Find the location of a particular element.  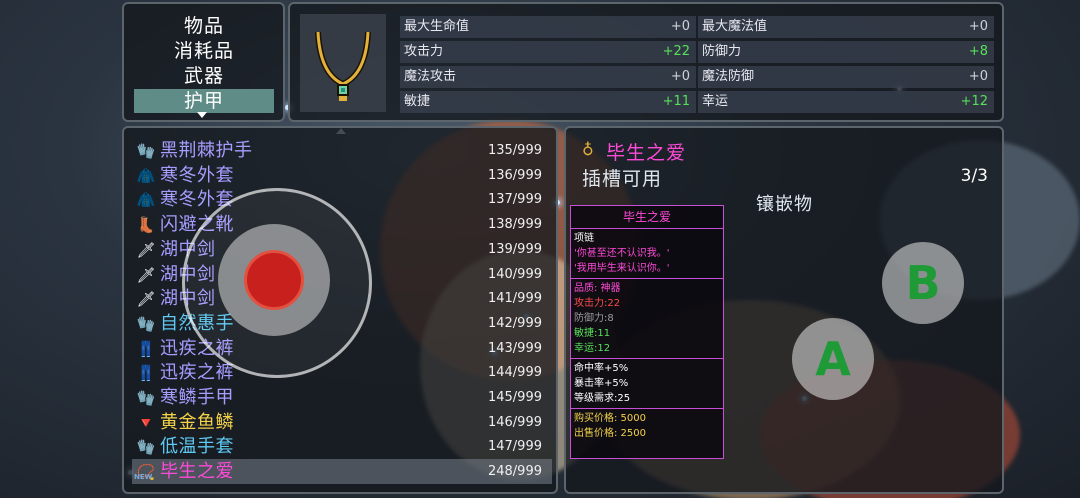

socket-available-label: 插槽可用 is located at coordinates (622, 179).